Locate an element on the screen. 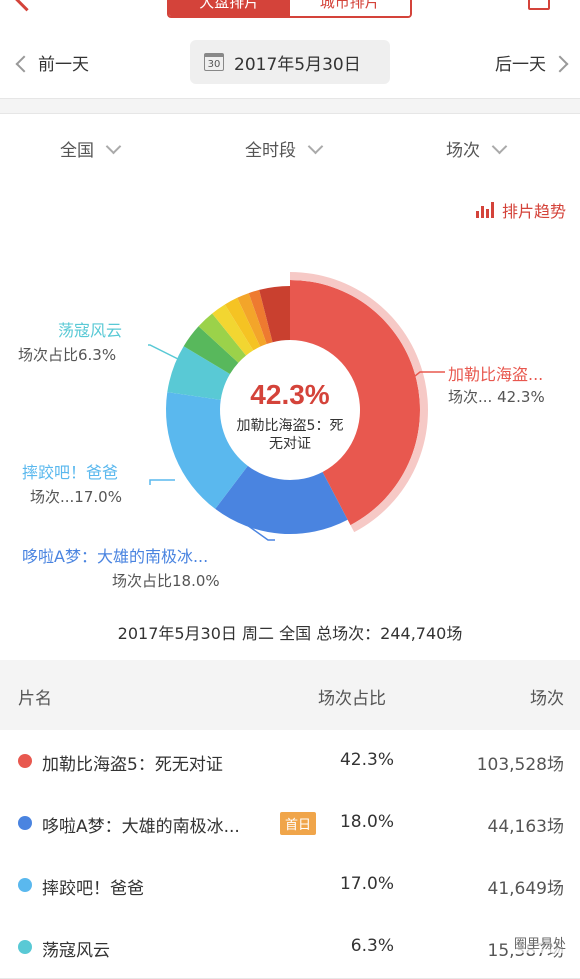  table-row: 哆啦A梦：大雄的南极冰... 首日 18.0% 44,163场 is located at coordinates (290, 823).